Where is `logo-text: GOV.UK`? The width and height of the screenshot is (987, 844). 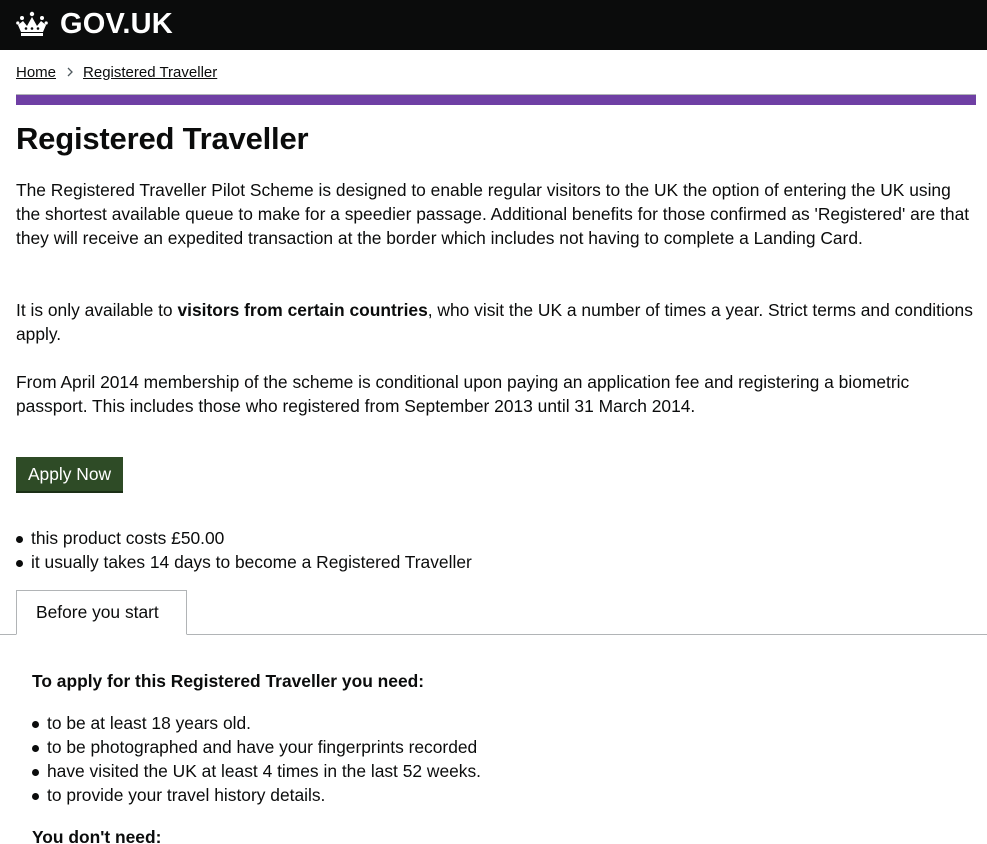
logo-text: GOV.UK is located at coordinates (116, 23).